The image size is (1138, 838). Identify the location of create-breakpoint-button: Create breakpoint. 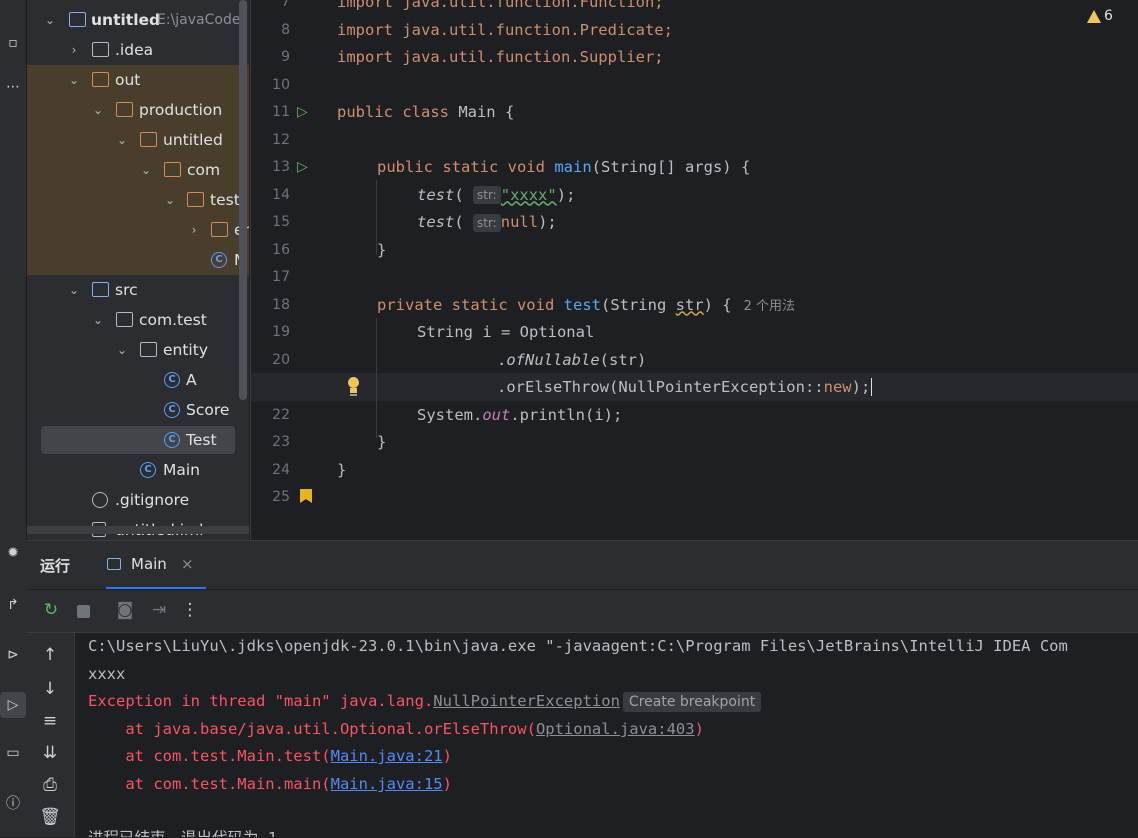
(692, 701).